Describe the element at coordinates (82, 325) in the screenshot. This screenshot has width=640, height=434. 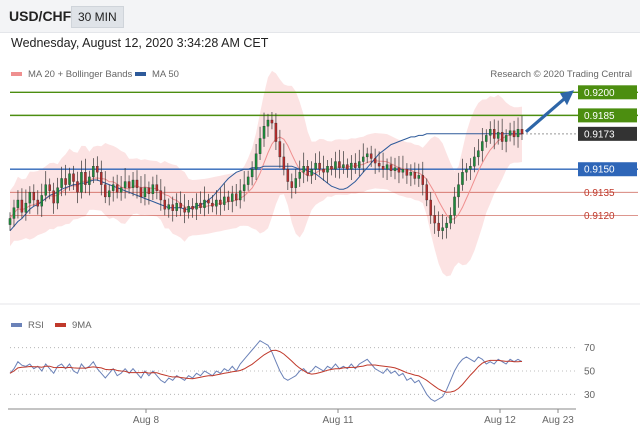
I see `ma9-legend-label: 9MA` at that location.